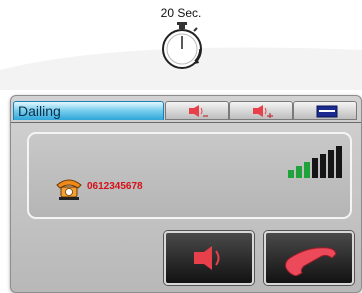 This screenshot has height=293, width=362. I want to click on volume-up-button, so click(261, 110).